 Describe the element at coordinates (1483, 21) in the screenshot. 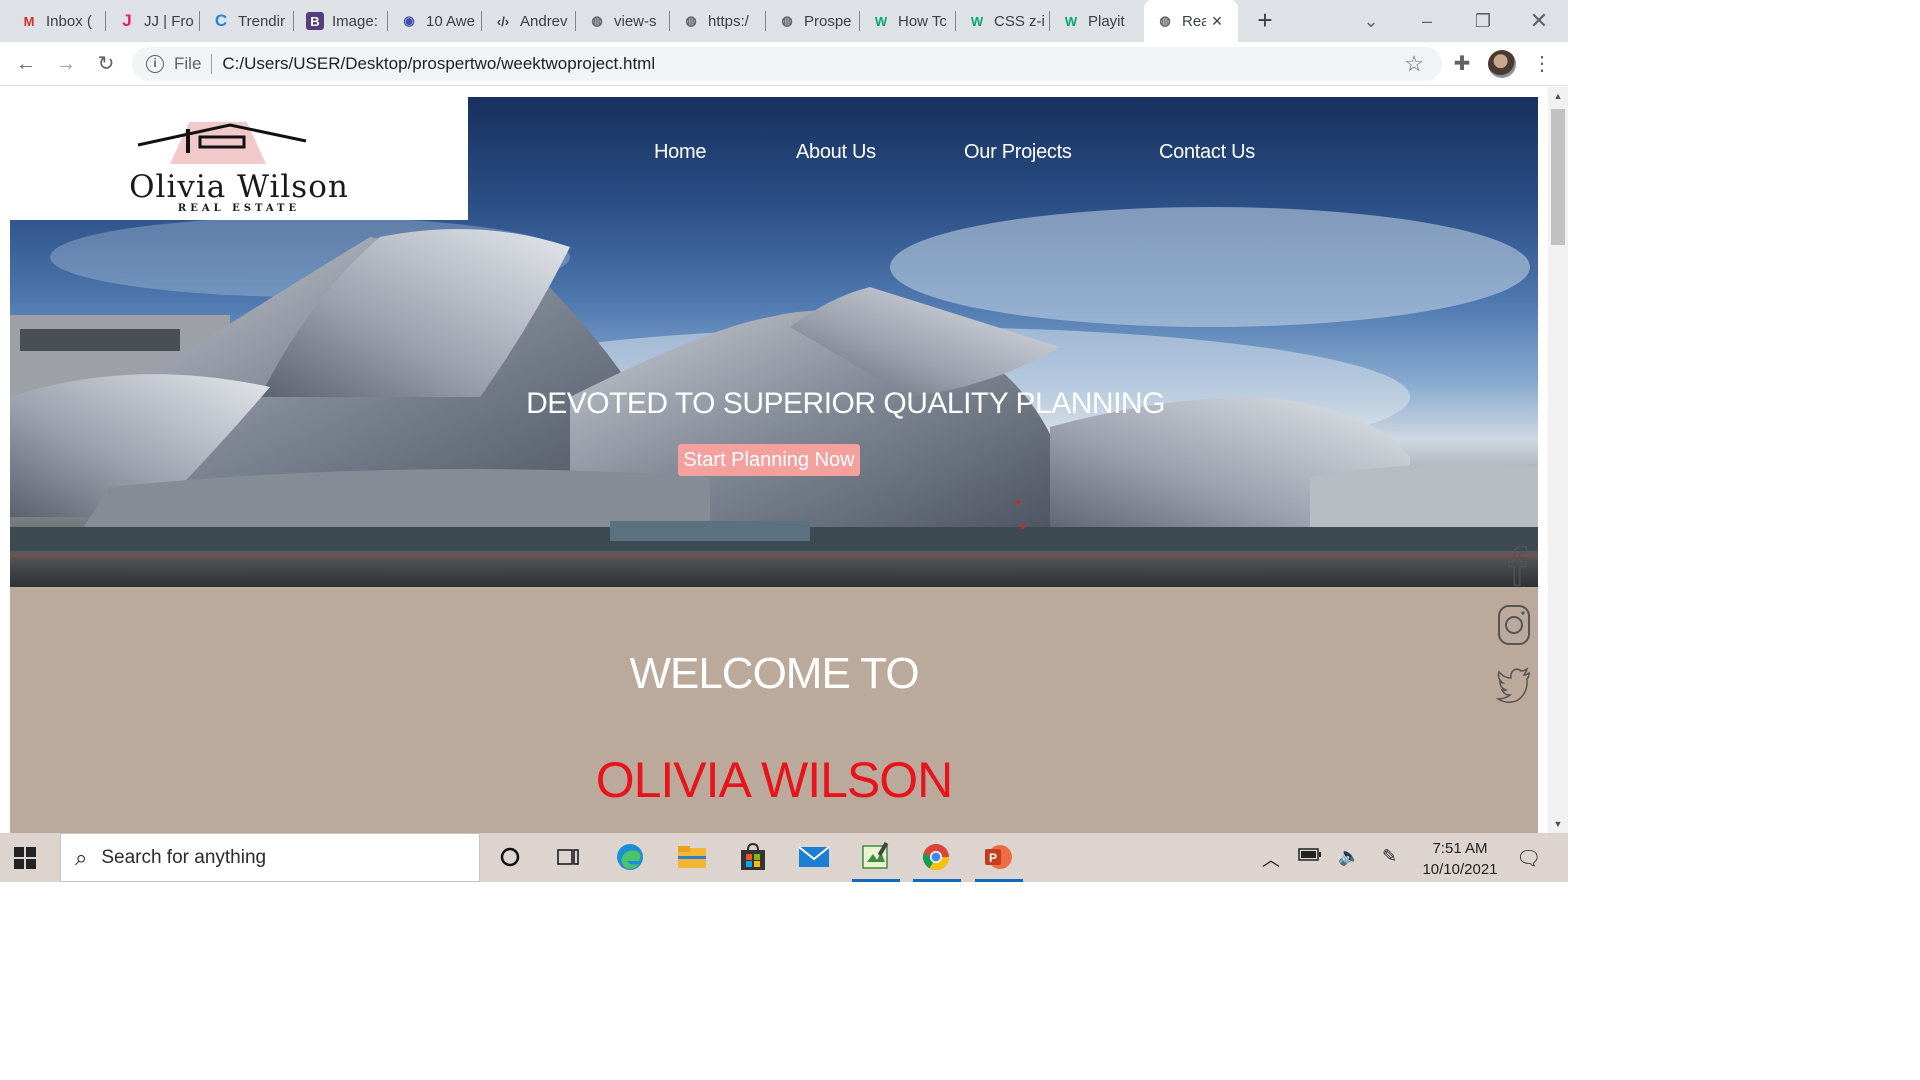

I see `restore-button: ❐` at that location.